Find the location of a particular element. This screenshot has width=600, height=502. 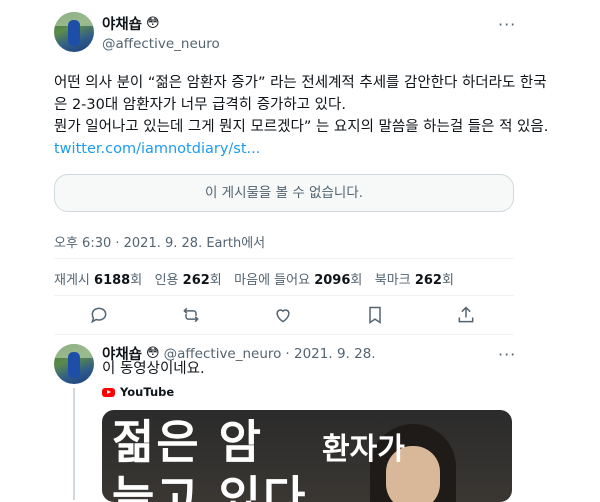

reply-icon is located at coordinates (99, 317).